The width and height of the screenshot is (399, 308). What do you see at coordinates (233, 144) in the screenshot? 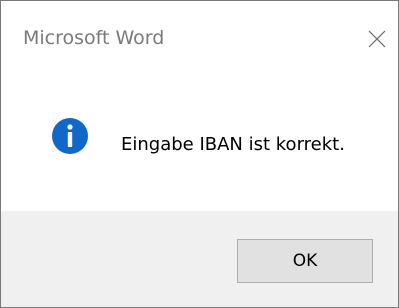
I see `dialog-message: Eingabe IBAN ist korrekt.` at bounding box center [233, 144].